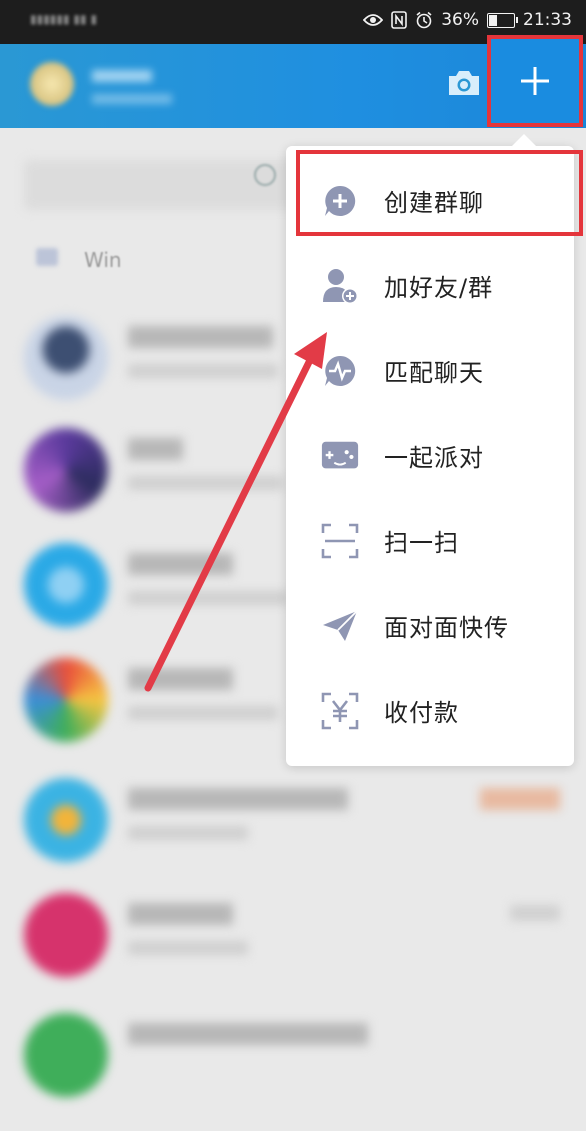 The height and width of the screenshot is (1131, 586). I want to click on menu-item-scan: 扫一扫, so click(430, 540).